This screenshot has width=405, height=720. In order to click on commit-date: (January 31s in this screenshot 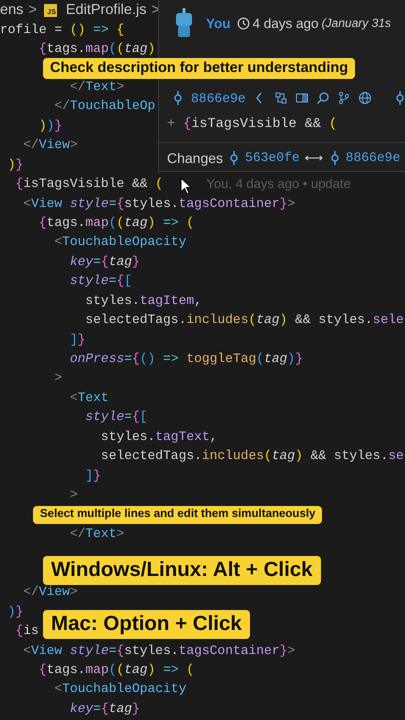, I will do `click(356, 23)`.